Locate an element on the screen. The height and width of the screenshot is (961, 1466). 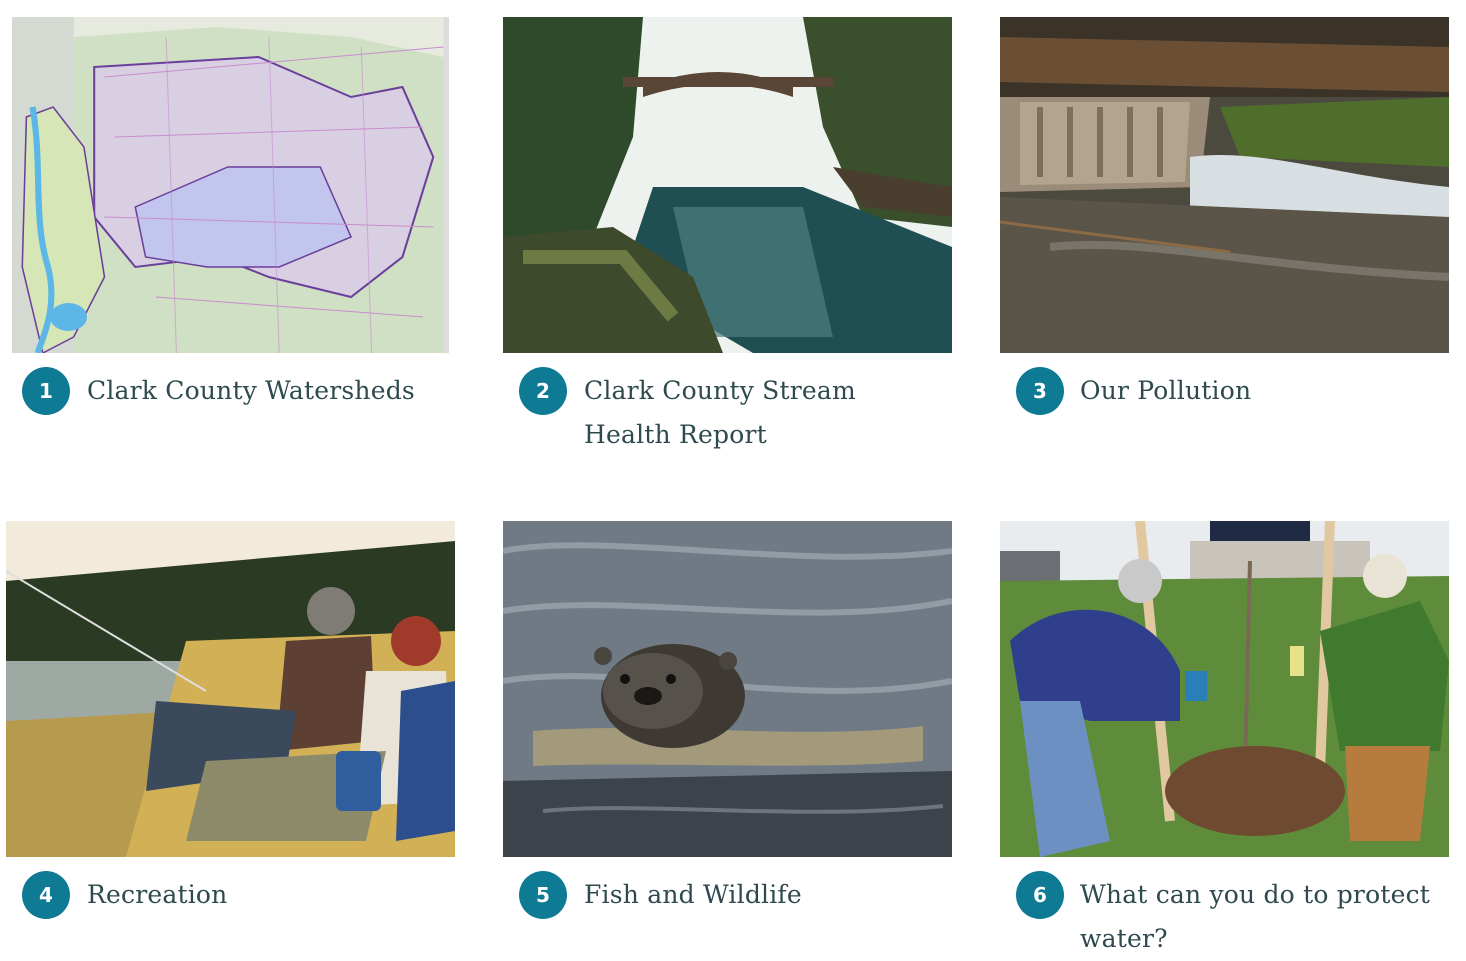
card-title: Recreation is located at coordinates (267, 895).